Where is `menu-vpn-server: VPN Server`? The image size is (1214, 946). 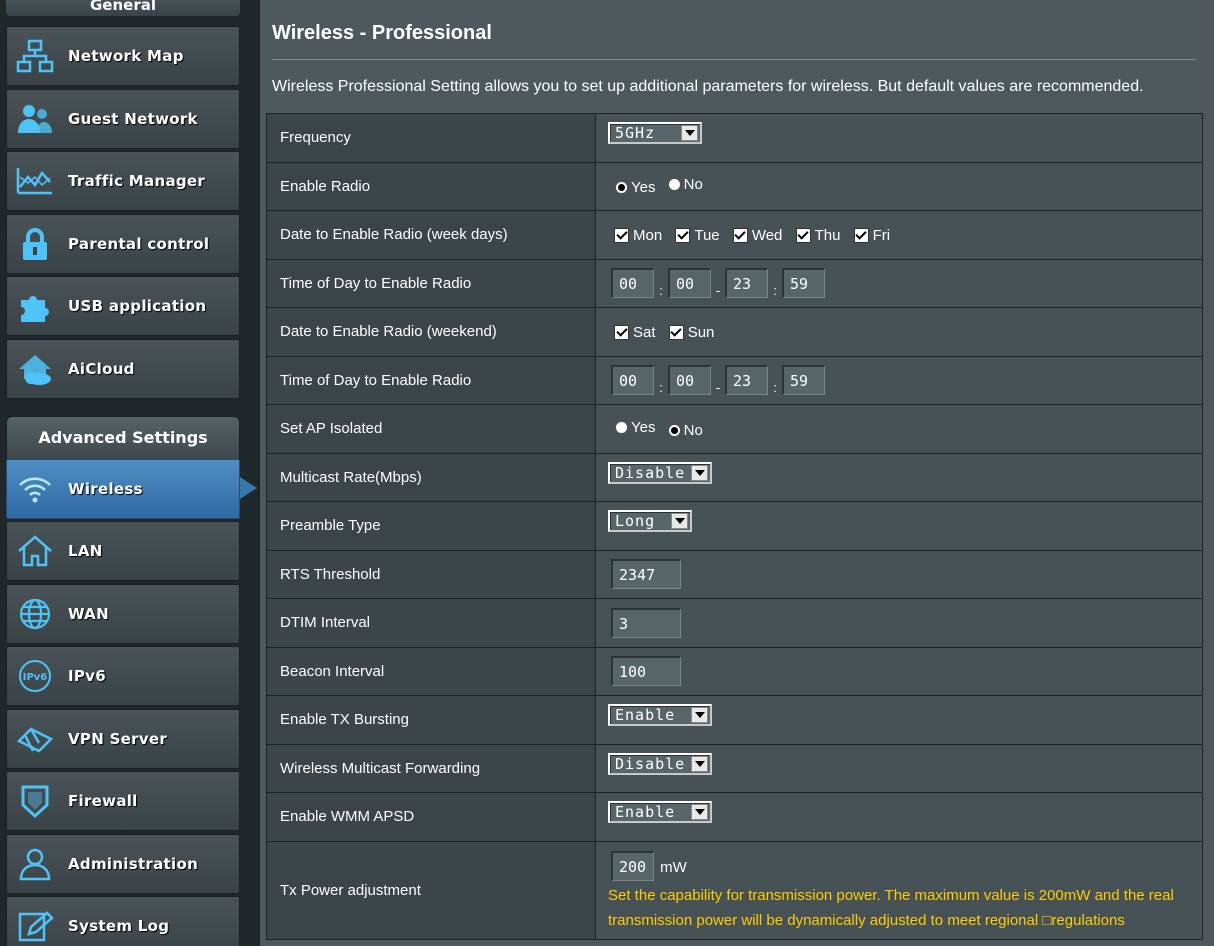 menu-vpn-server: VPN Server is located at coordinates (123, 739).